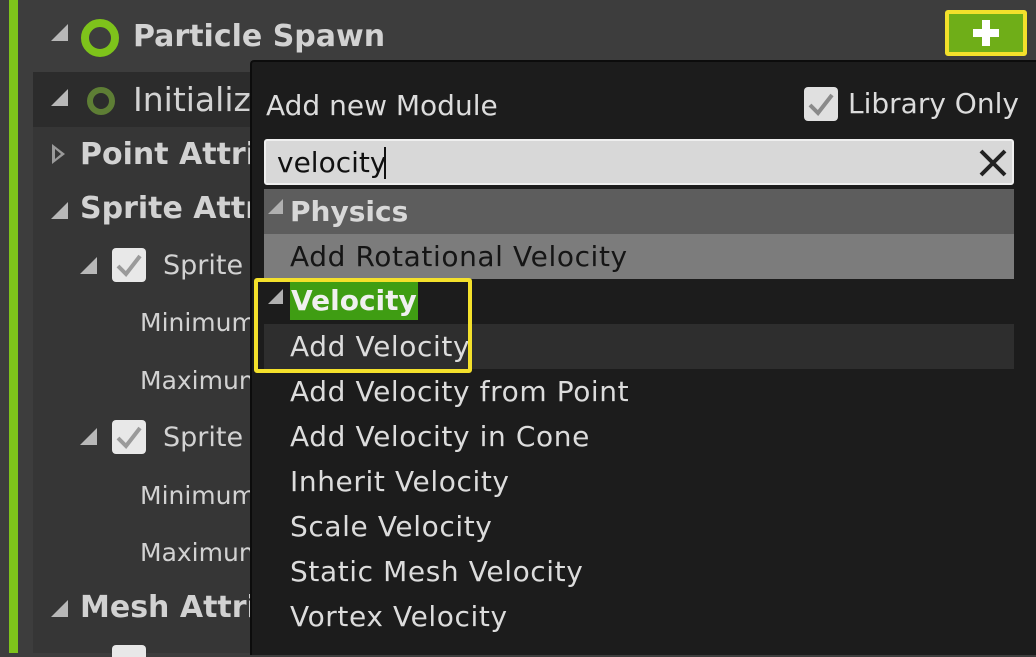  Describe the element at coordinates (639, 346) in the screenshot. I see `list-item-add-velocity: Add Velocity` at that location.